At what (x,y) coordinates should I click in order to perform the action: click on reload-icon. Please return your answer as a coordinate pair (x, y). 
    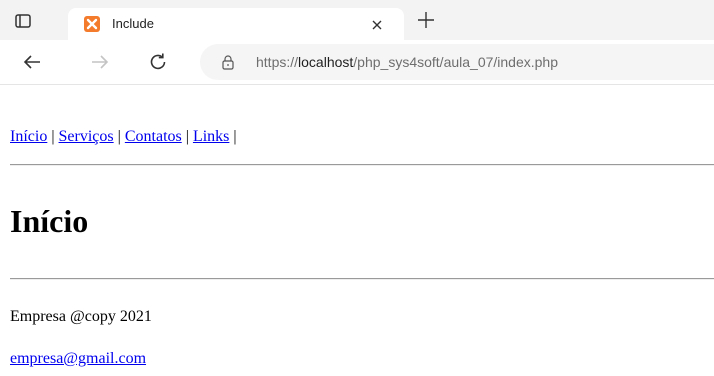
    Looking at the image, I should click on (158, 62).